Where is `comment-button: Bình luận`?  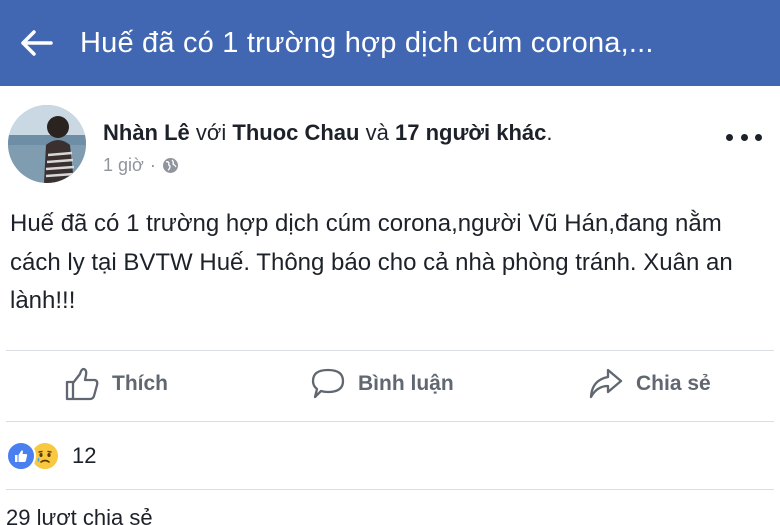 comment-button: Bình luận is located at coordinates (382, 384).